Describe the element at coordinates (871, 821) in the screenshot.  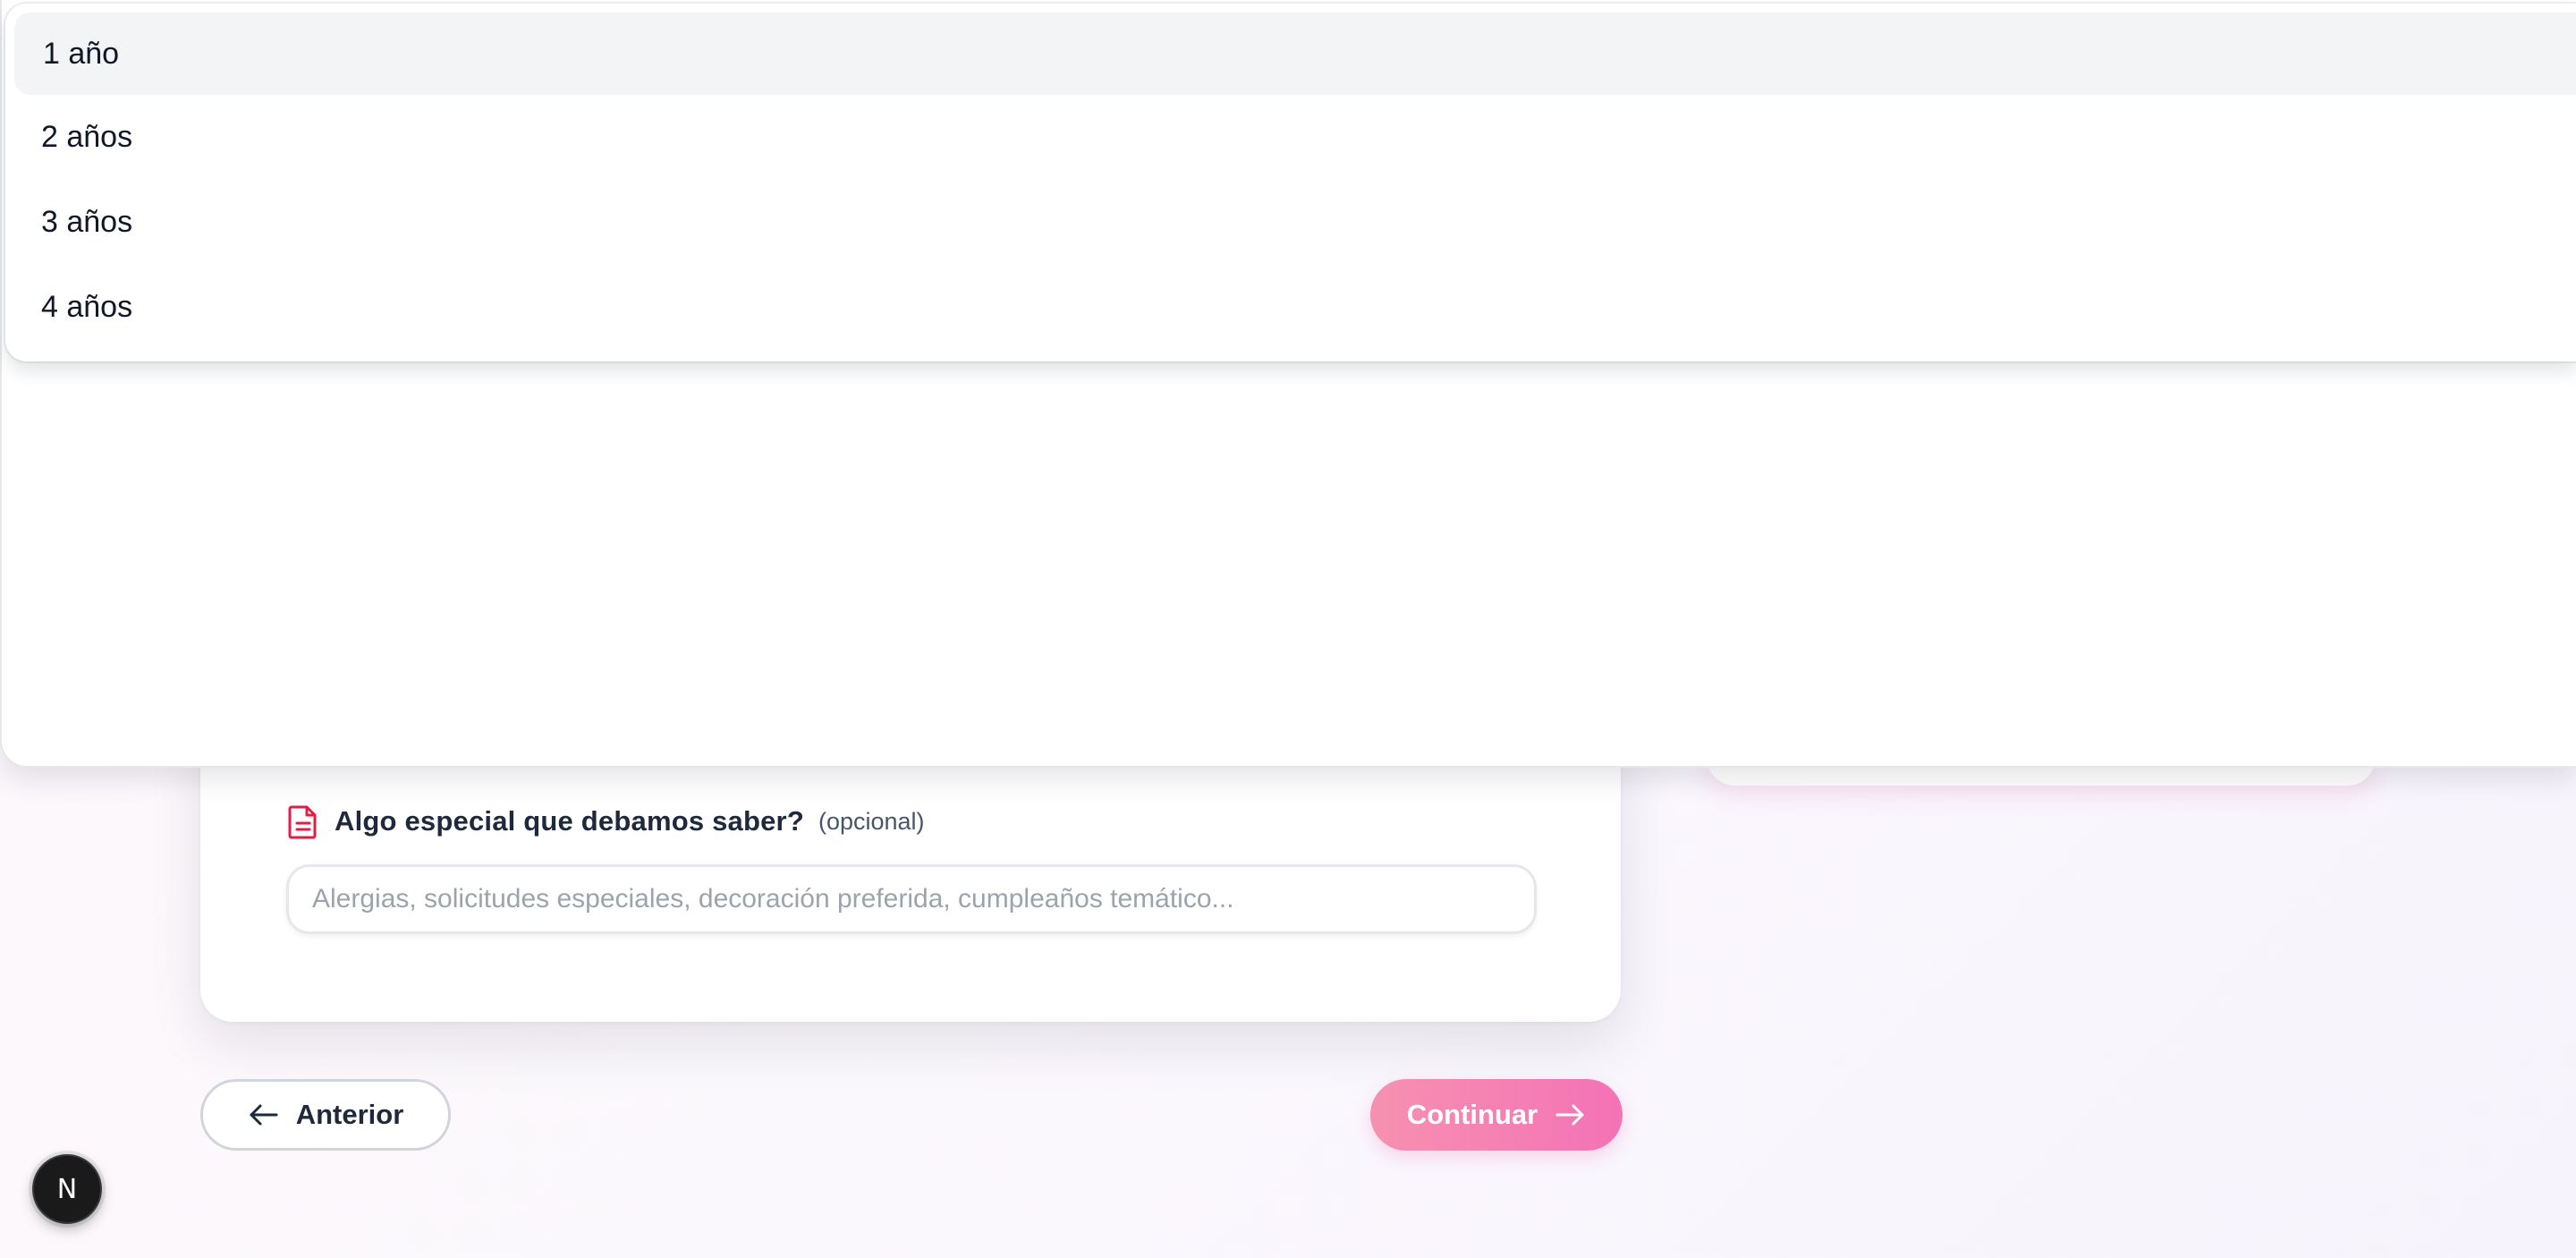
I see `optional-tag: (opcional)` at that location.